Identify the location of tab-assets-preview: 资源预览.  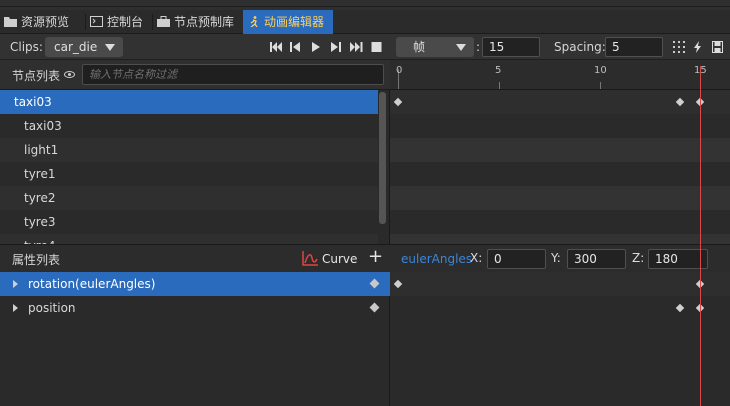
(42, 22).